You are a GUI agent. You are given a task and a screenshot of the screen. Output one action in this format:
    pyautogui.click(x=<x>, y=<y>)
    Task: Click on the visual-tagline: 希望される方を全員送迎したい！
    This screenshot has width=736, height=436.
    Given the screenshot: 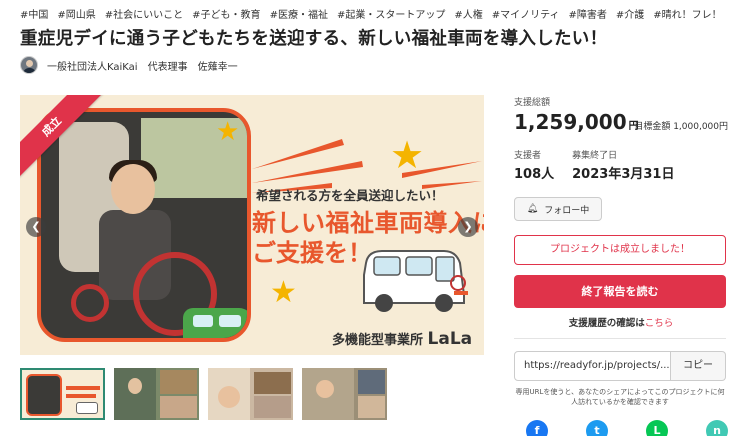 What is the action you would take?
    pyautogui.click(x=350, y=195)
    